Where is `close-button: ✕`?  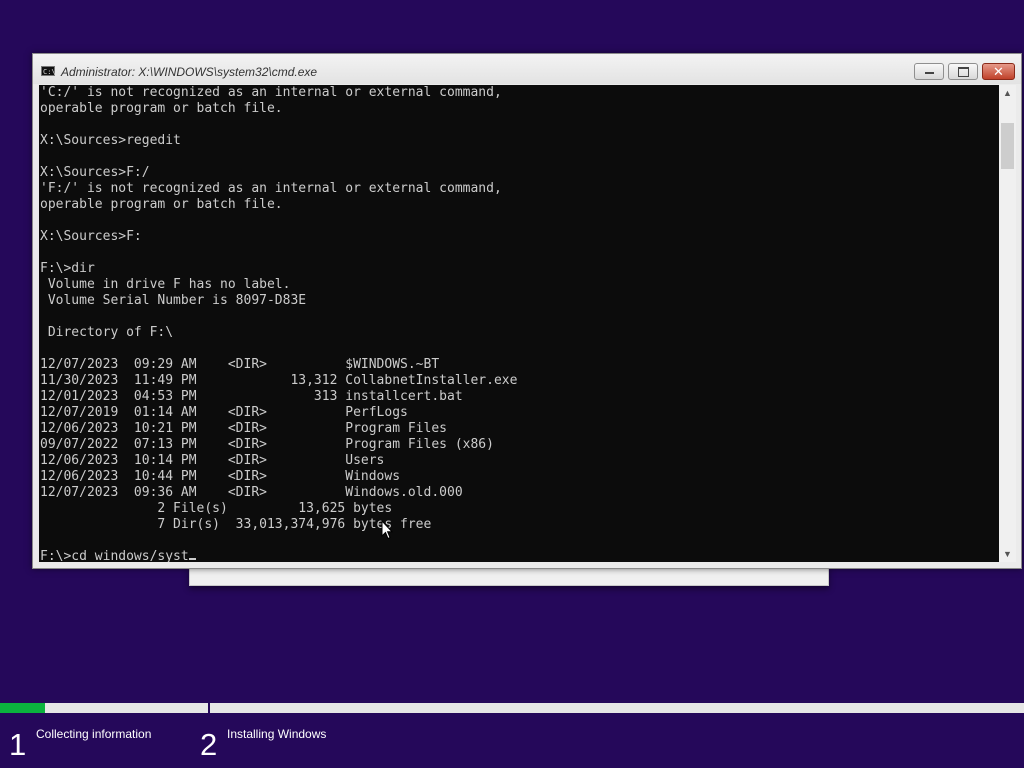 close-button: ✕ is located at coordinates (998, 71).